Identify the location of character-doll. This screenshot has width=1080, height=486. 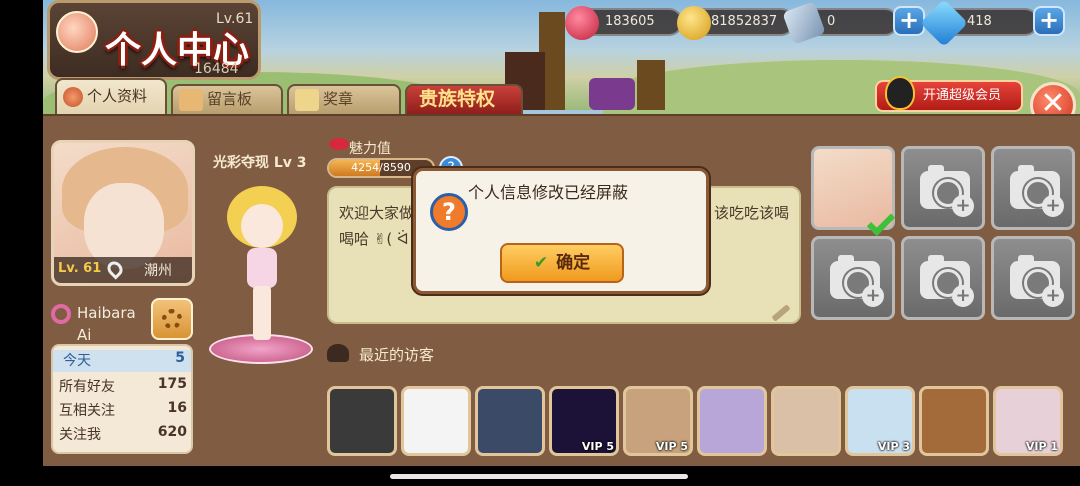
(264, 278).